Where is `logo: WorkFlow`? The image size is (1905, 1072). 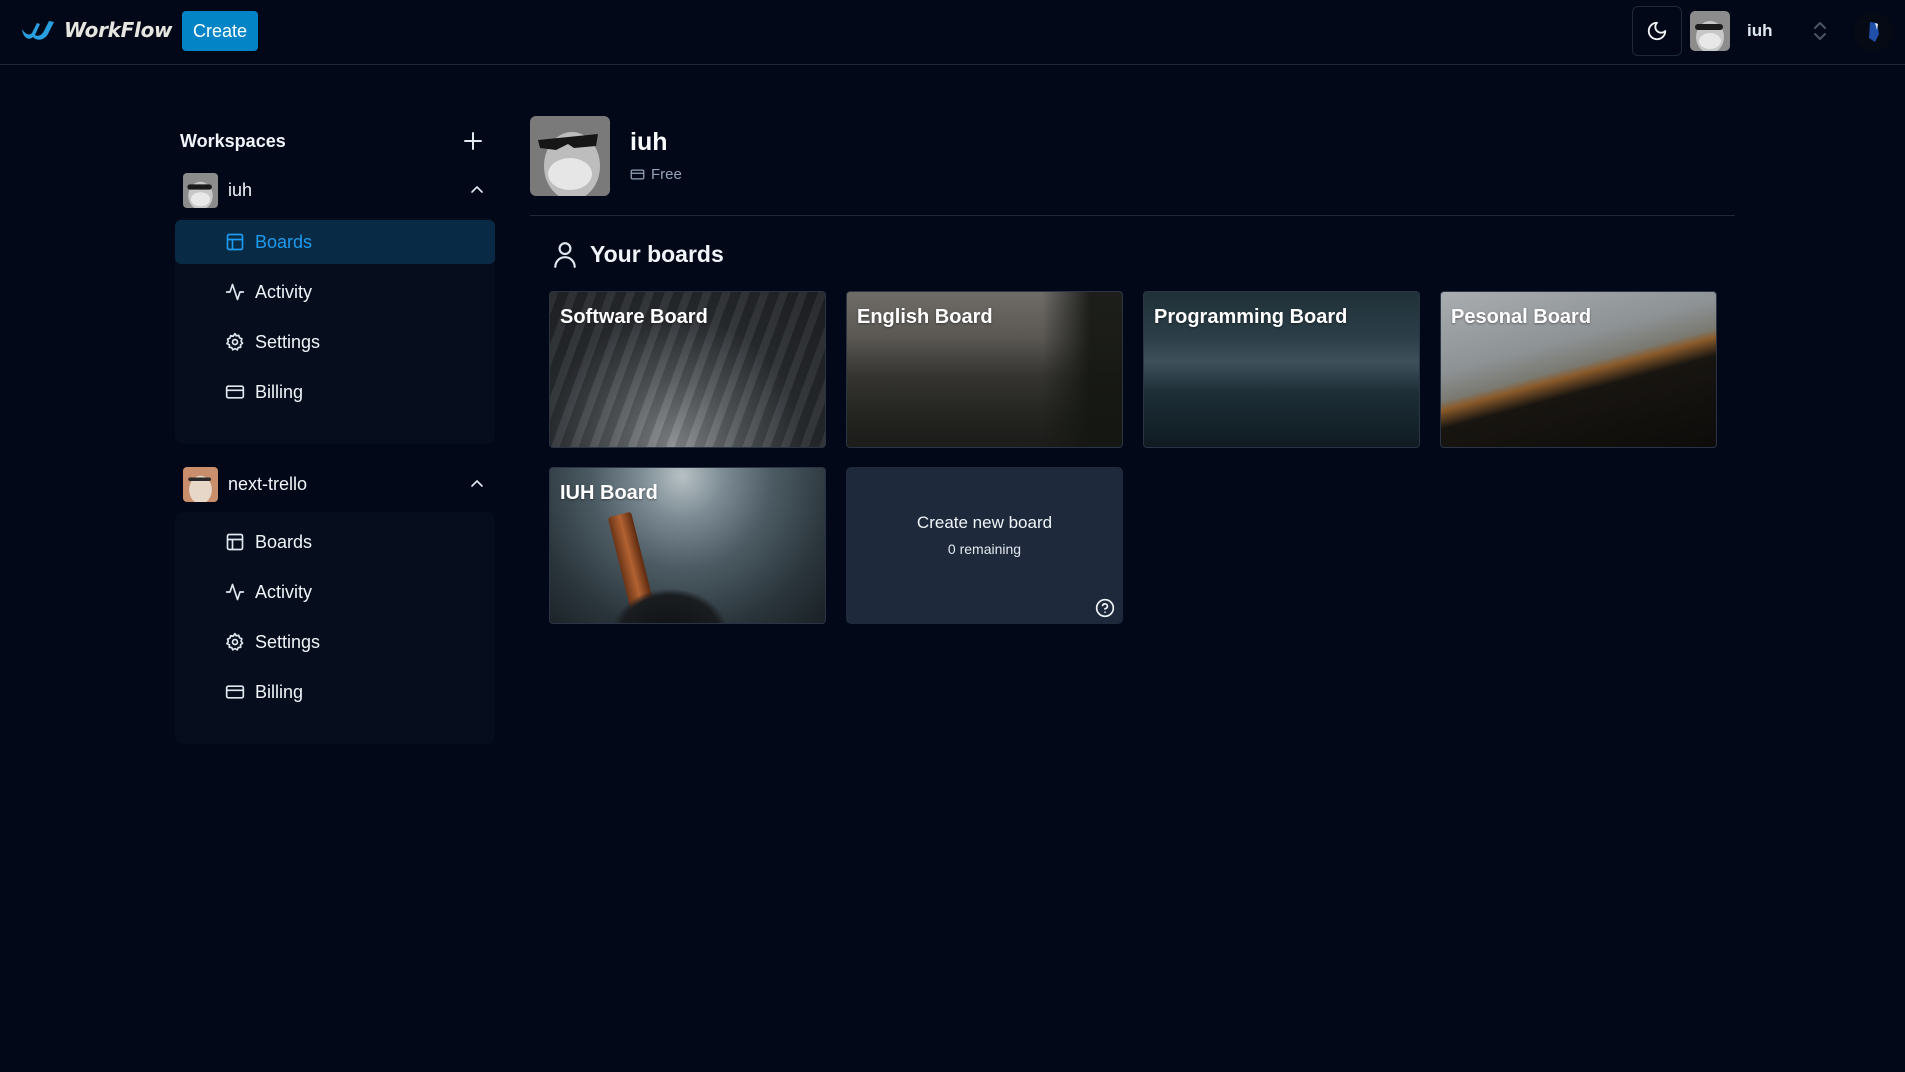
logo: WorkFlow is located at coordinates (96, 30).